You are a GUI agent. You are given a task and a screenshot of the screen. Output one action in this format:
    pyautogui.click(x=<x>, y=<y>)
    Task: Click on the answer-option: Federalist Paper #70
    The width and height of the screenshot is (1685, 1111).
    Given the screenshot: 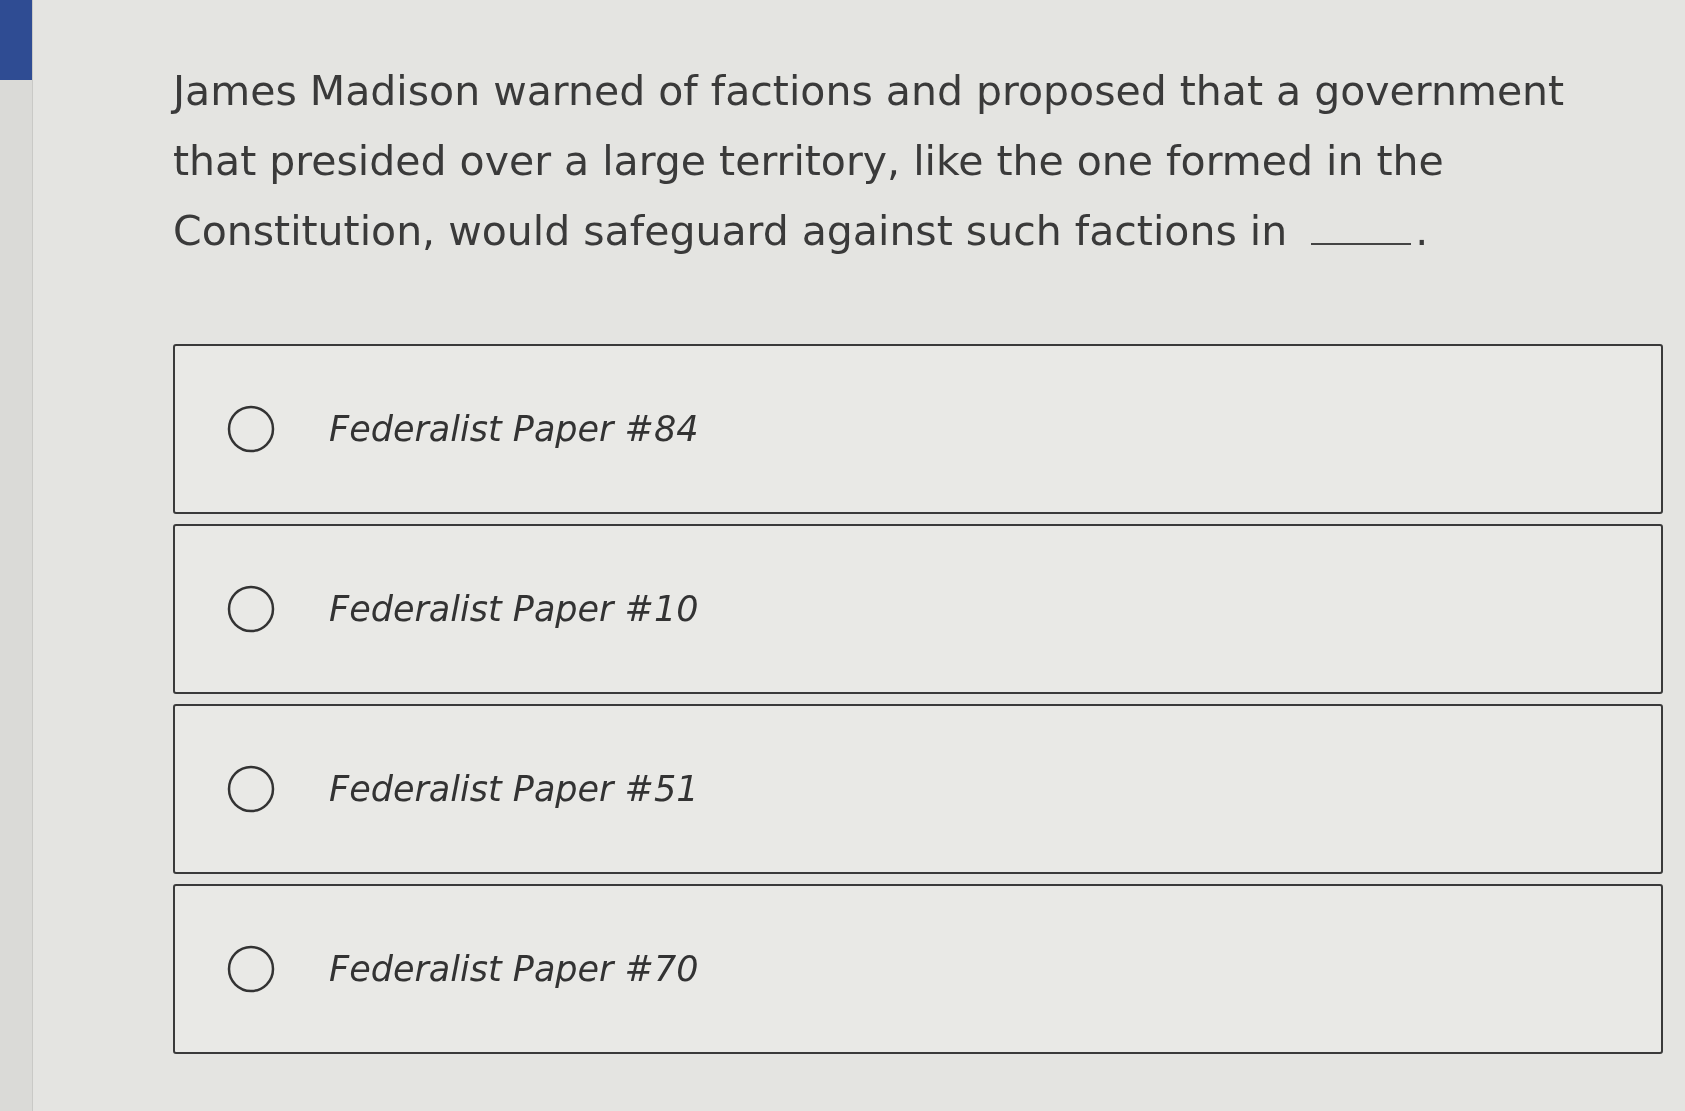 What is the action you would take?
    pyautogui.click(x=918, y=969)
    